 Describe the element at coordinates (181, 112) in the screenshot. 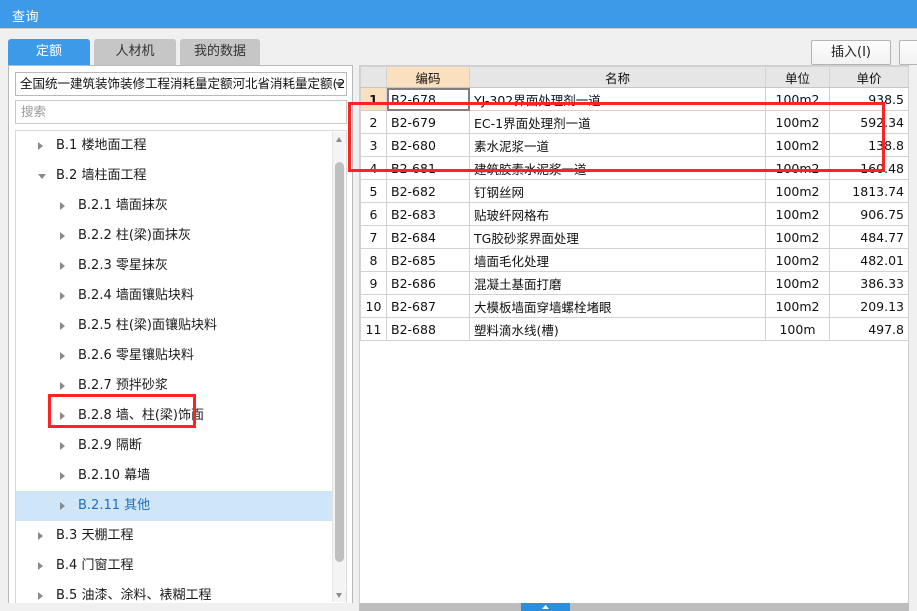

I see `search-input: 搜索` at that location.